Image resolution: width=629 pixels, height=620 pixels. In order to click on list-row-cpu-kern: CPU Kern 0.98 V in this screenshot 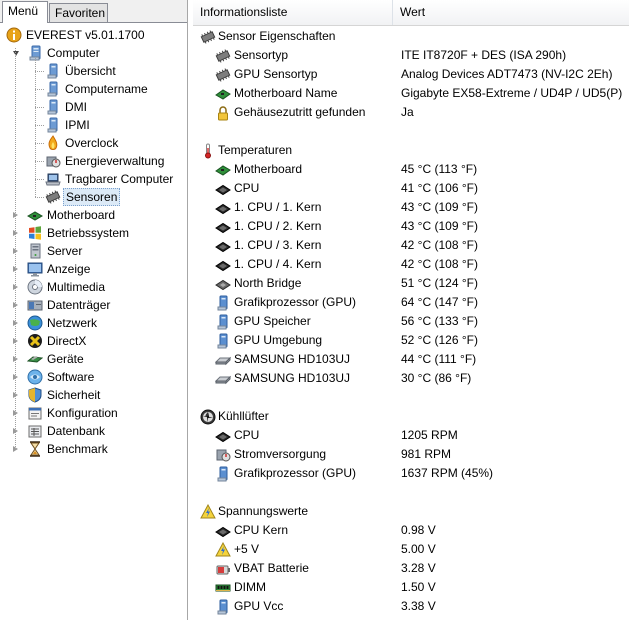, I will do `click(411, 530)`.